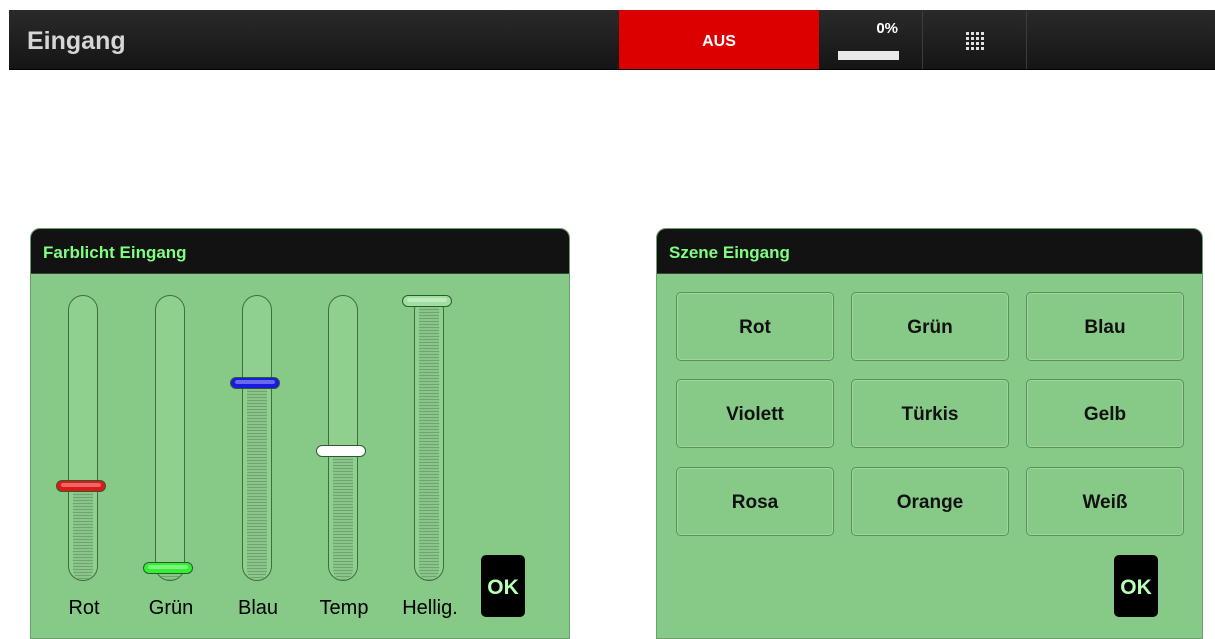 The height and width of the screenshot is (639, 1215). I want to click on scene-button: Grün, so click(930, 326).